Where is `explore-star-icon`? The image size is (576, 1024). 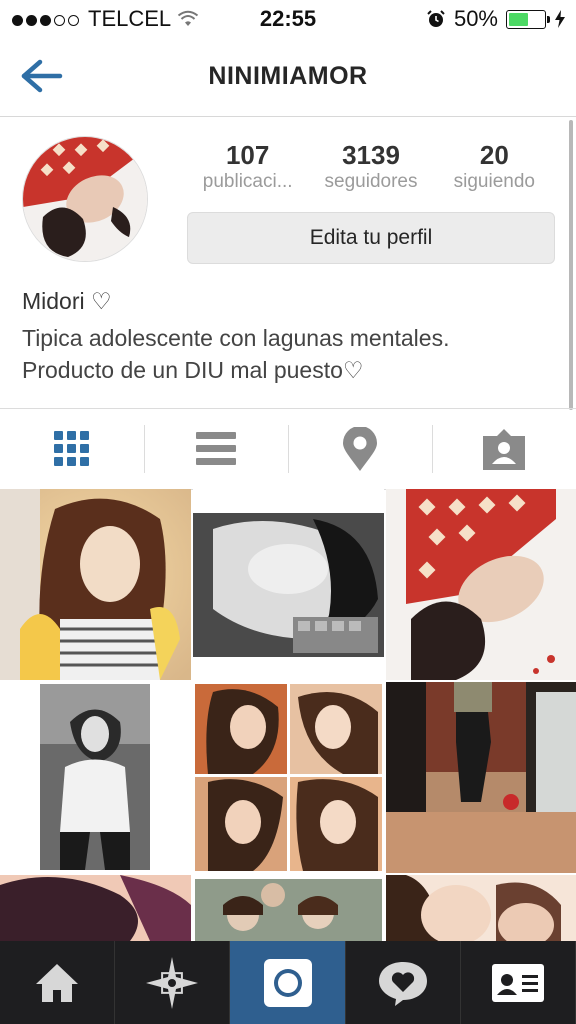
explore-star-icon is located at coordinates (172, 982).